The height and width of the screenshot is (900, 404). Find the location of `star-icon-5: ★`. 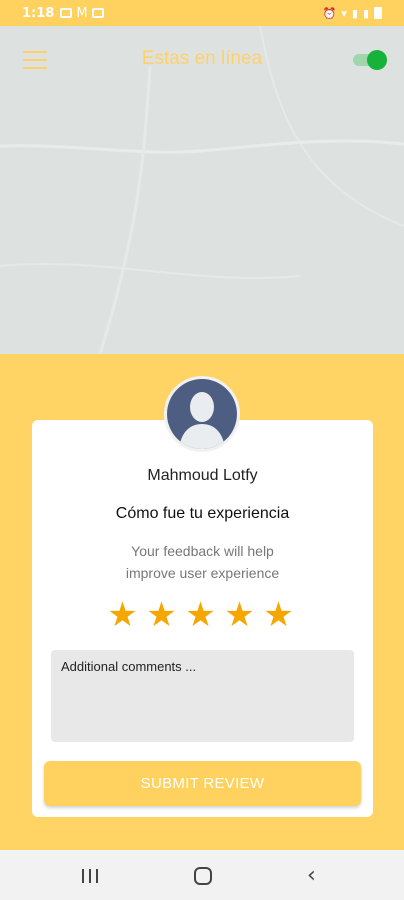

star-icon-5: ★ is located at coordinates (278, 615).